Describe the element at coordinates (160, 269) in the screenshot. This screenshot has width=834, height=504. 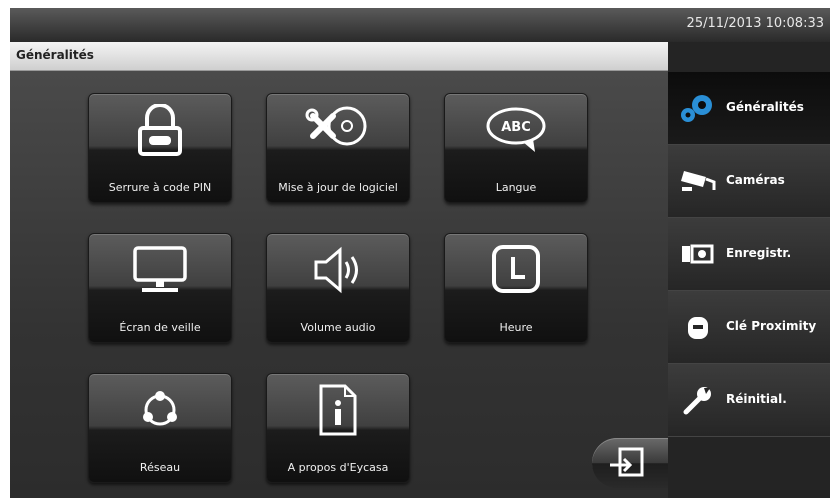
I see `monitor-icon` at that location.